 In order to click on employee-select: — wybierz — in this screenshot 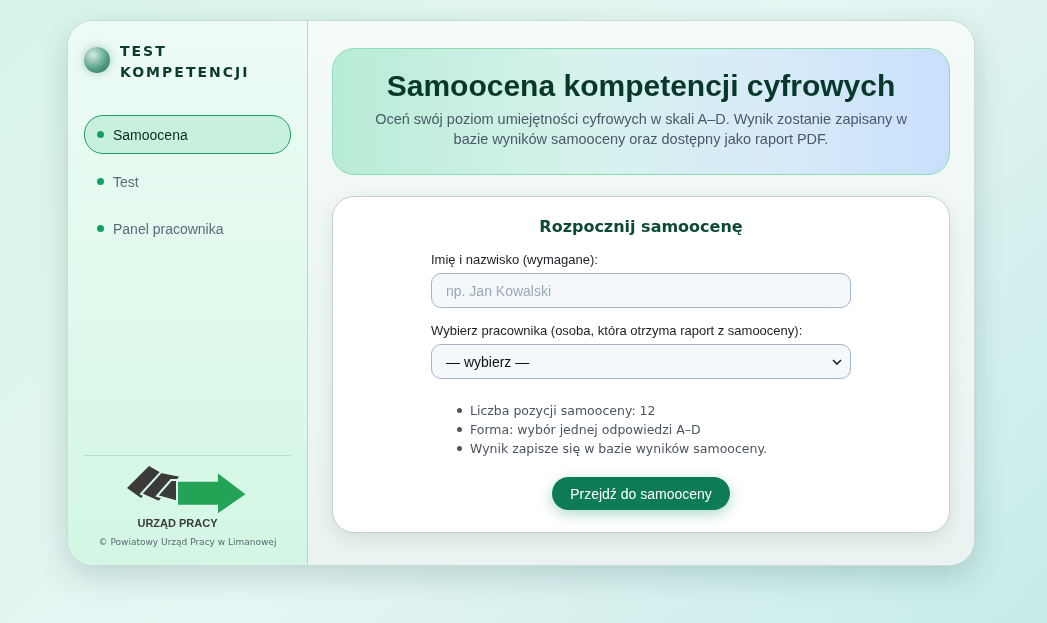, I will do `click(641, 361)`.